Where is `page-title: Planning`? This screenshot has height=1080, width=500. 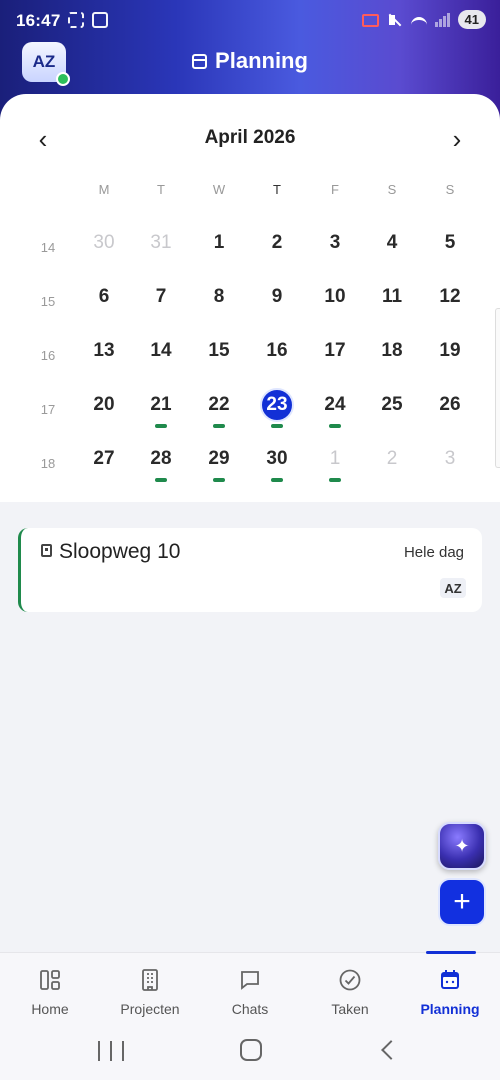
page-title: Planning is located at coordinates (261, 60).